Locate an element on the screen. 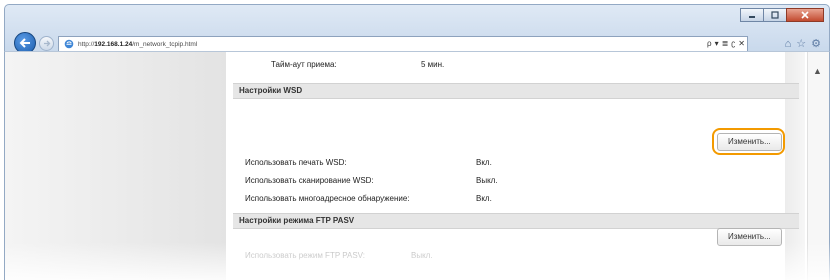 The image size is (834, 280). wsd-multicast-label: Использовать многоадресное обнаружение: is located at coordinates (327, 198).